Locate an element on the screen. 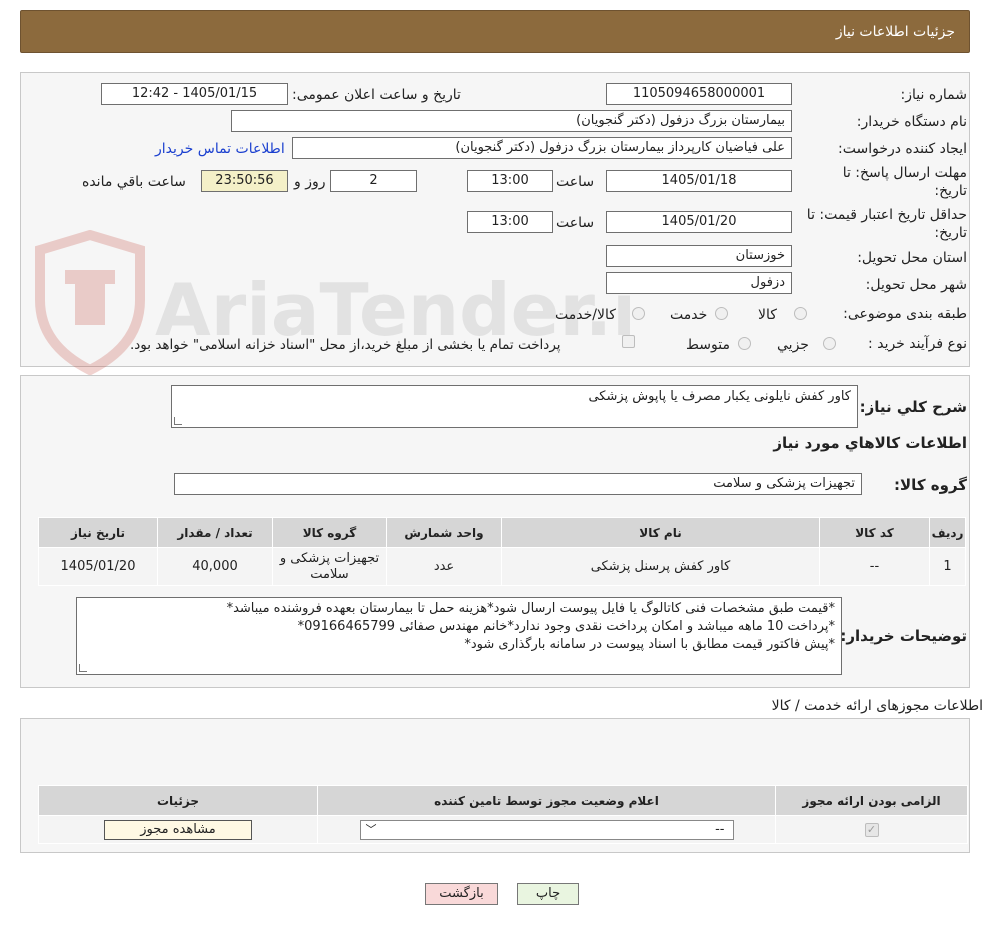  validity-label-date: تاریخ: is located at coordinates (950, 233).